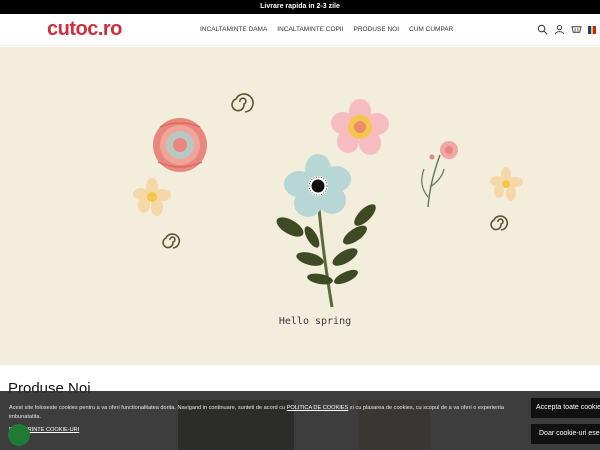  Describe the element at coordinates (326, 231) in the screenshot. I see `main-blue-flower` at that location.